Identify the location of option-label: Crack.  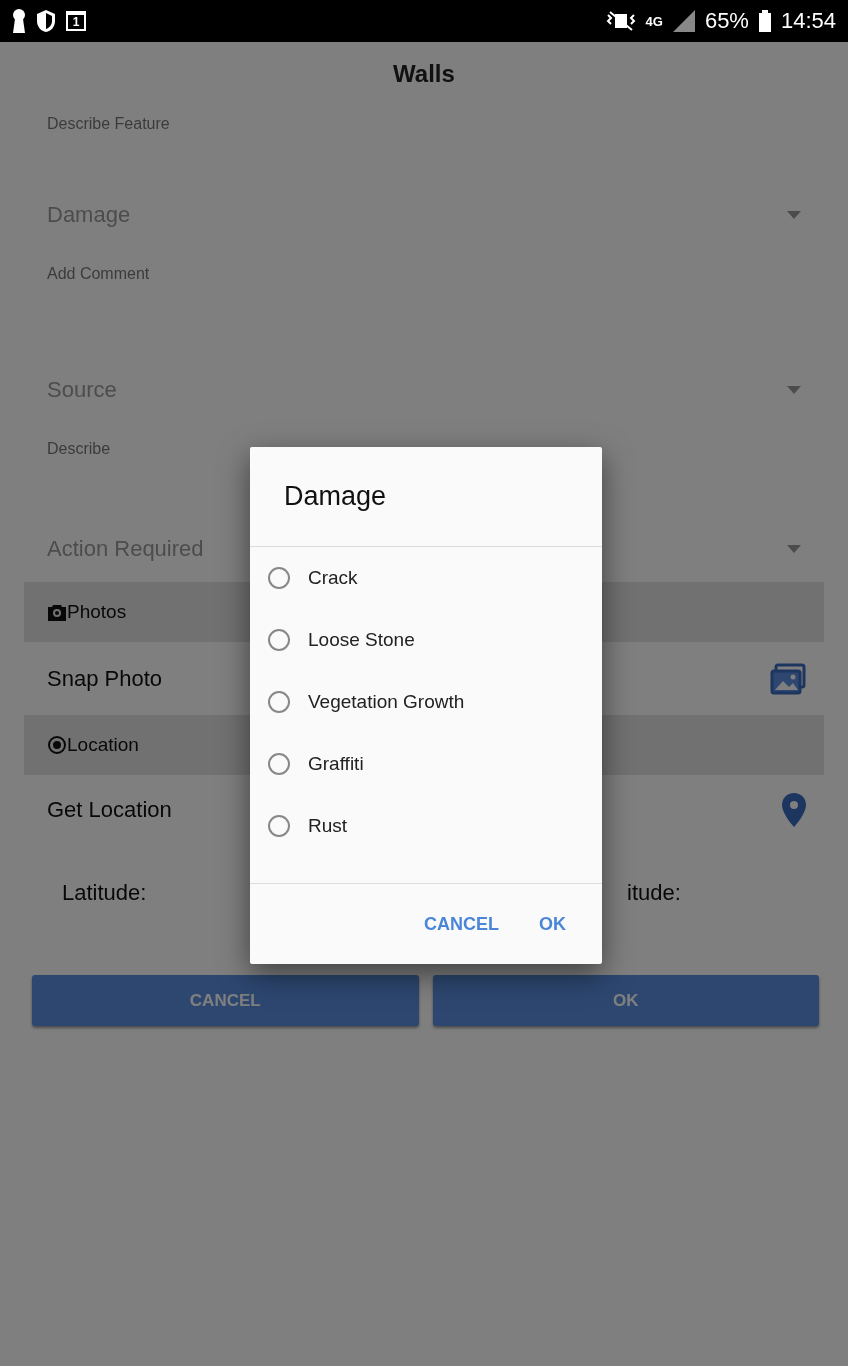
(333, 578).